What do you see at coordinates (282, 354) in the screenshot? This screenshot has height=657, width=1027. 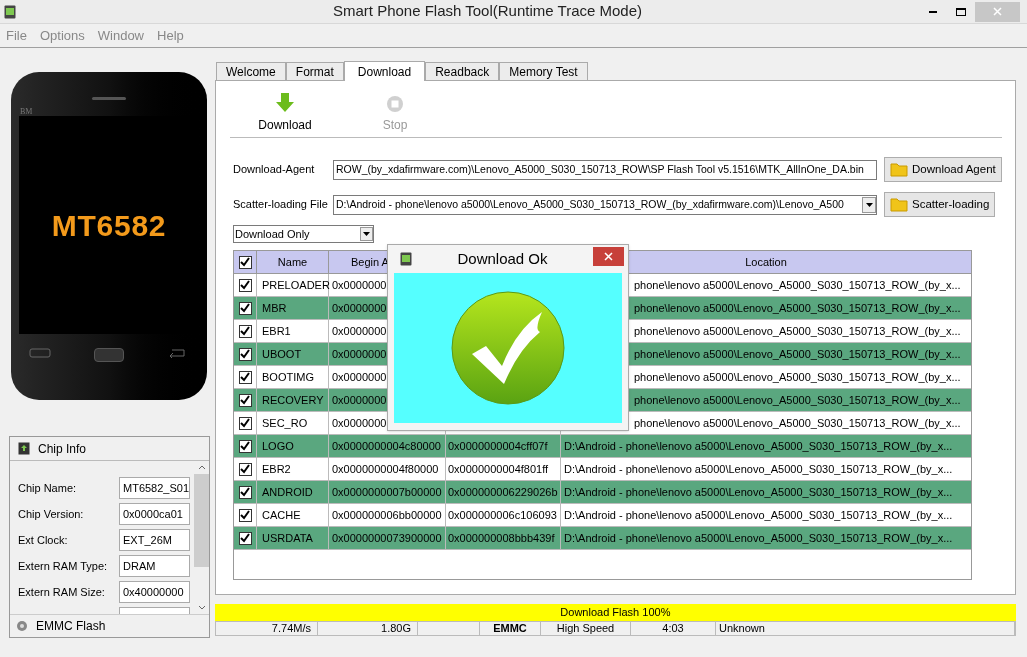 I see `table-cell-text: UBOOT` at bounding box center [282, 354].